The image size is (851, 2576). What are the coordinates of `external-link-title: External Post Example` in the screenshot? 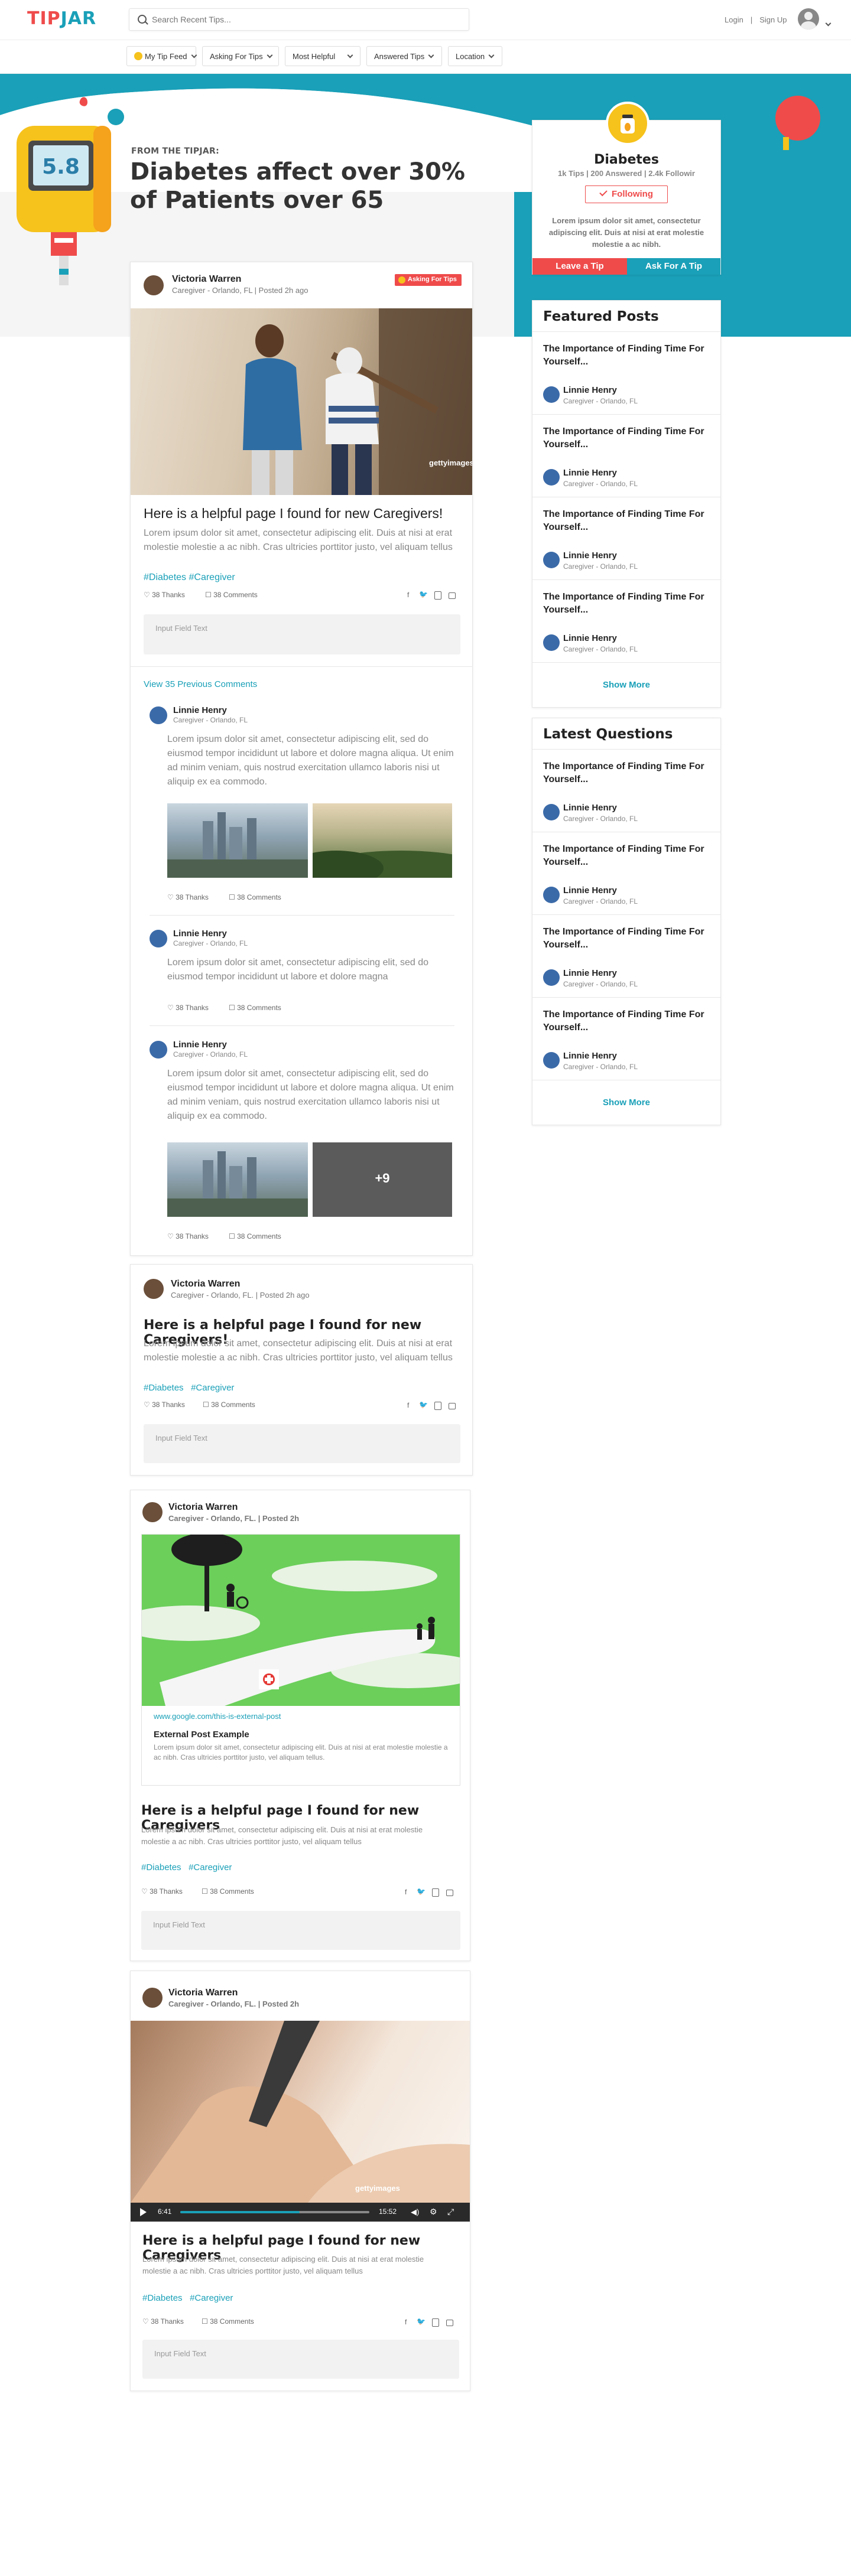 It's located at (201, 1735).